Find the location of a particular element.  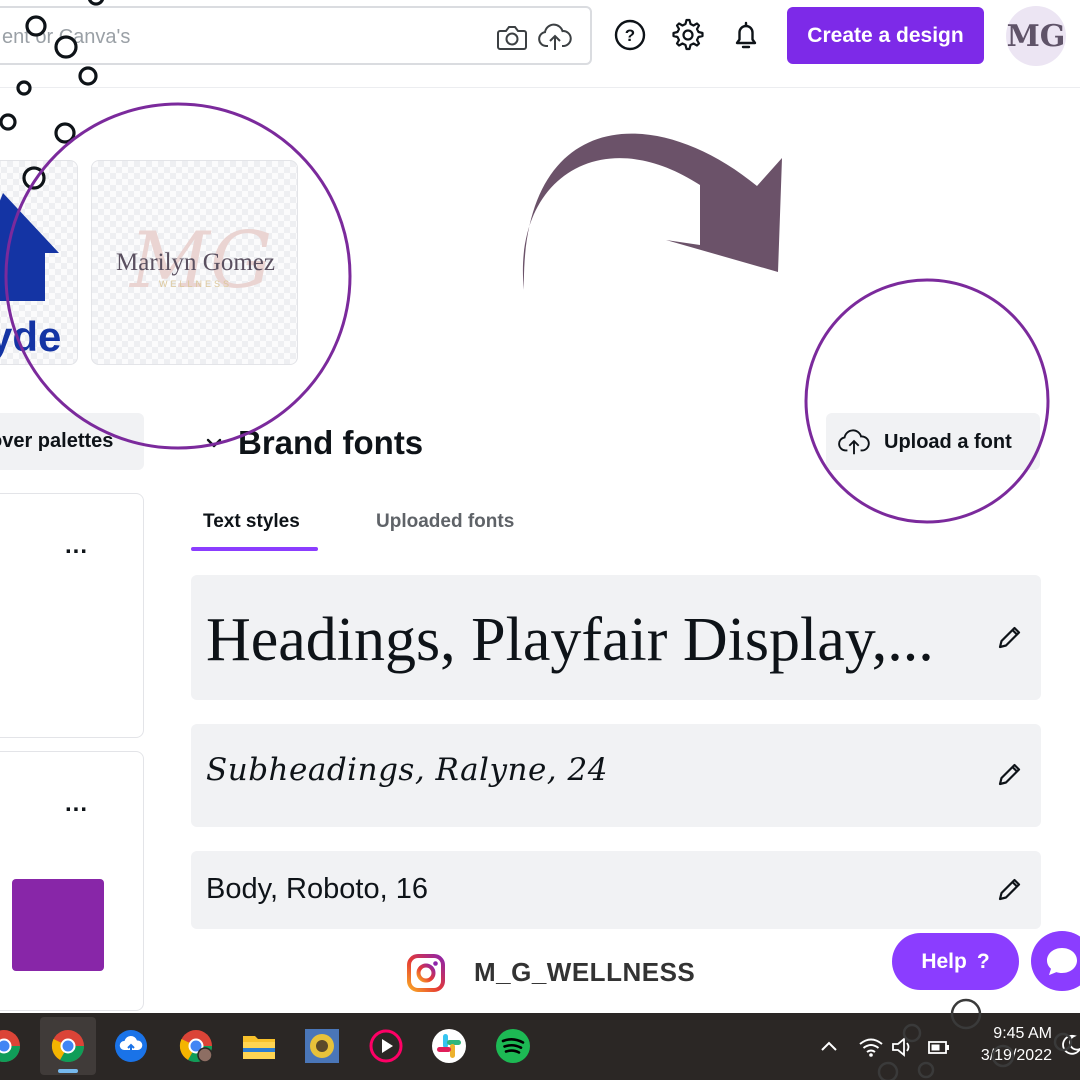

file-explorer-icon is located at coordinates (259, 1046).